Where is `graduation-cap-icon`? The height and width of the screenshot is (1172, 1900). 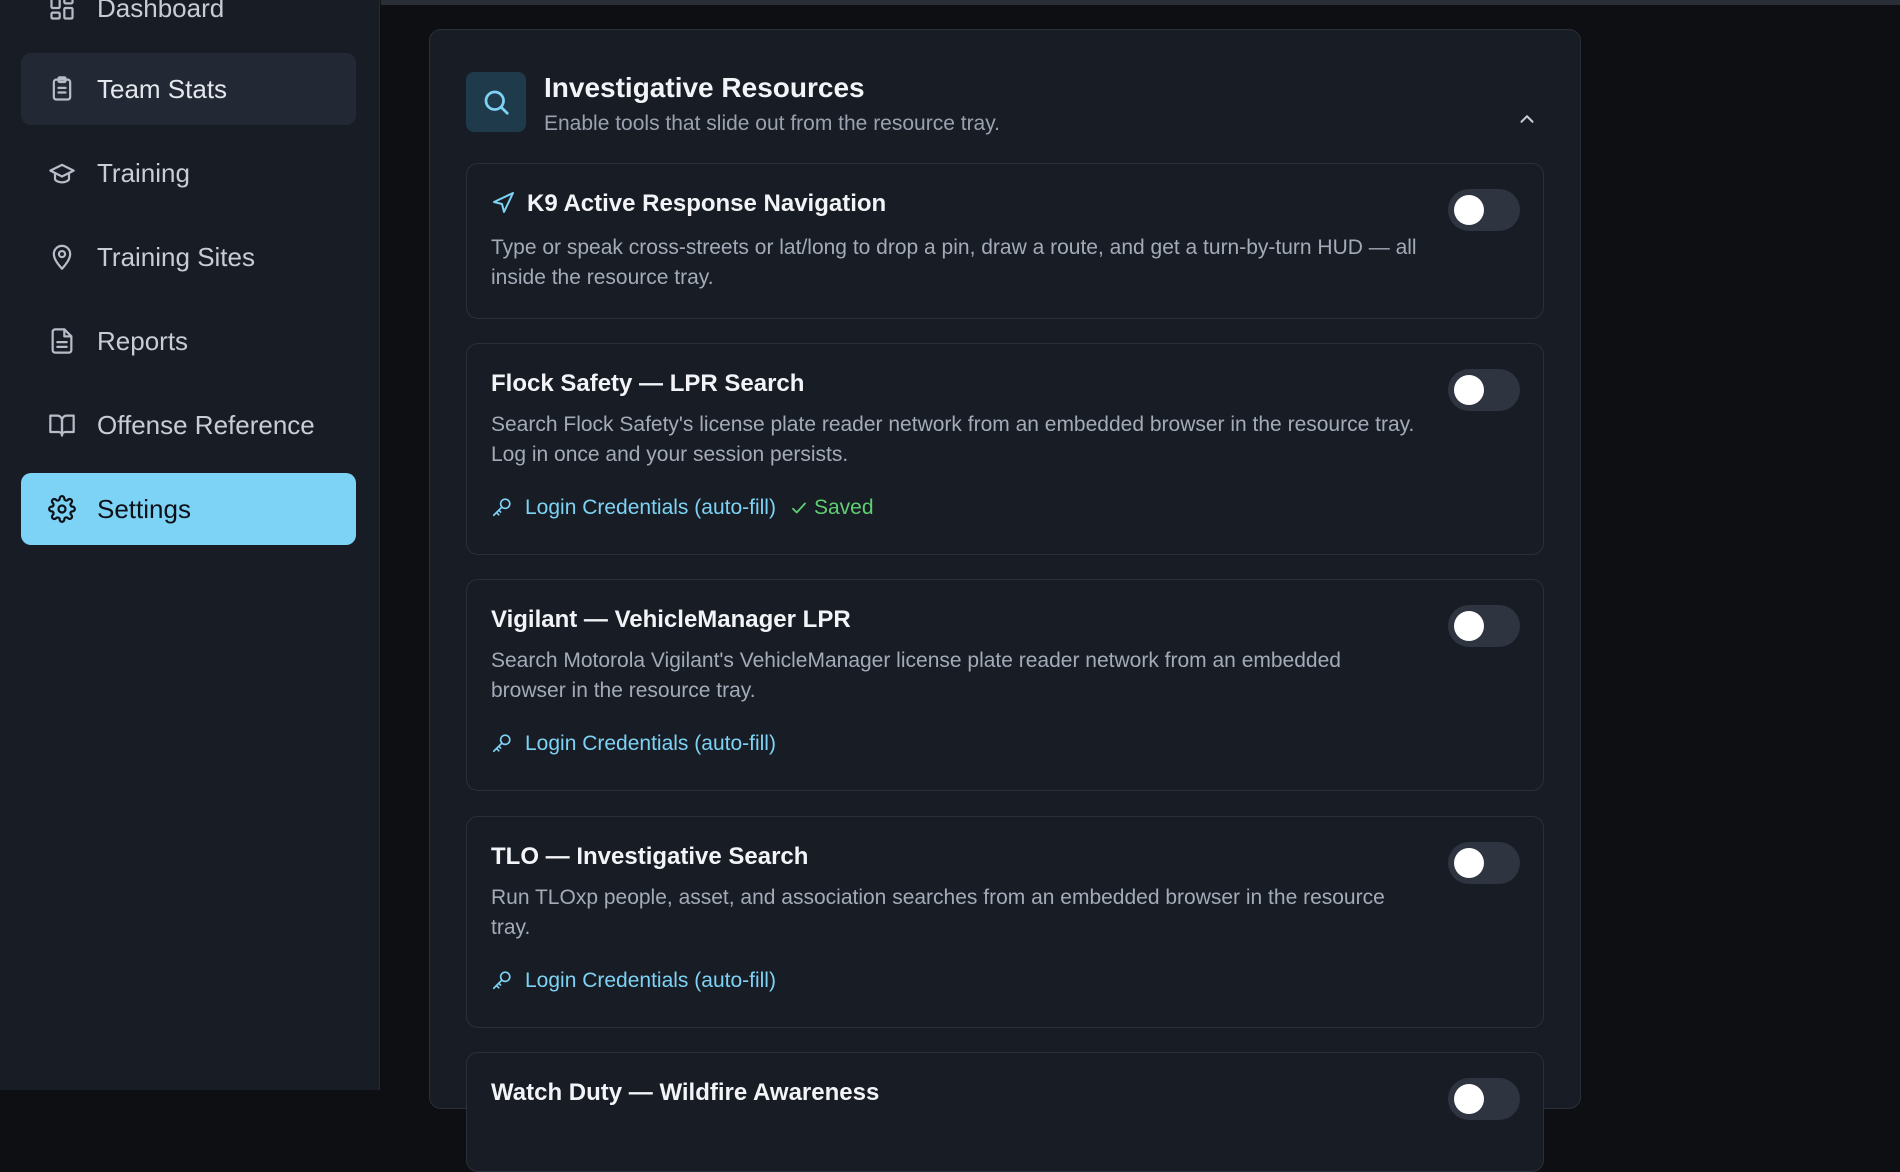 graduation-cap-icon is located at coordinates (62, 173).